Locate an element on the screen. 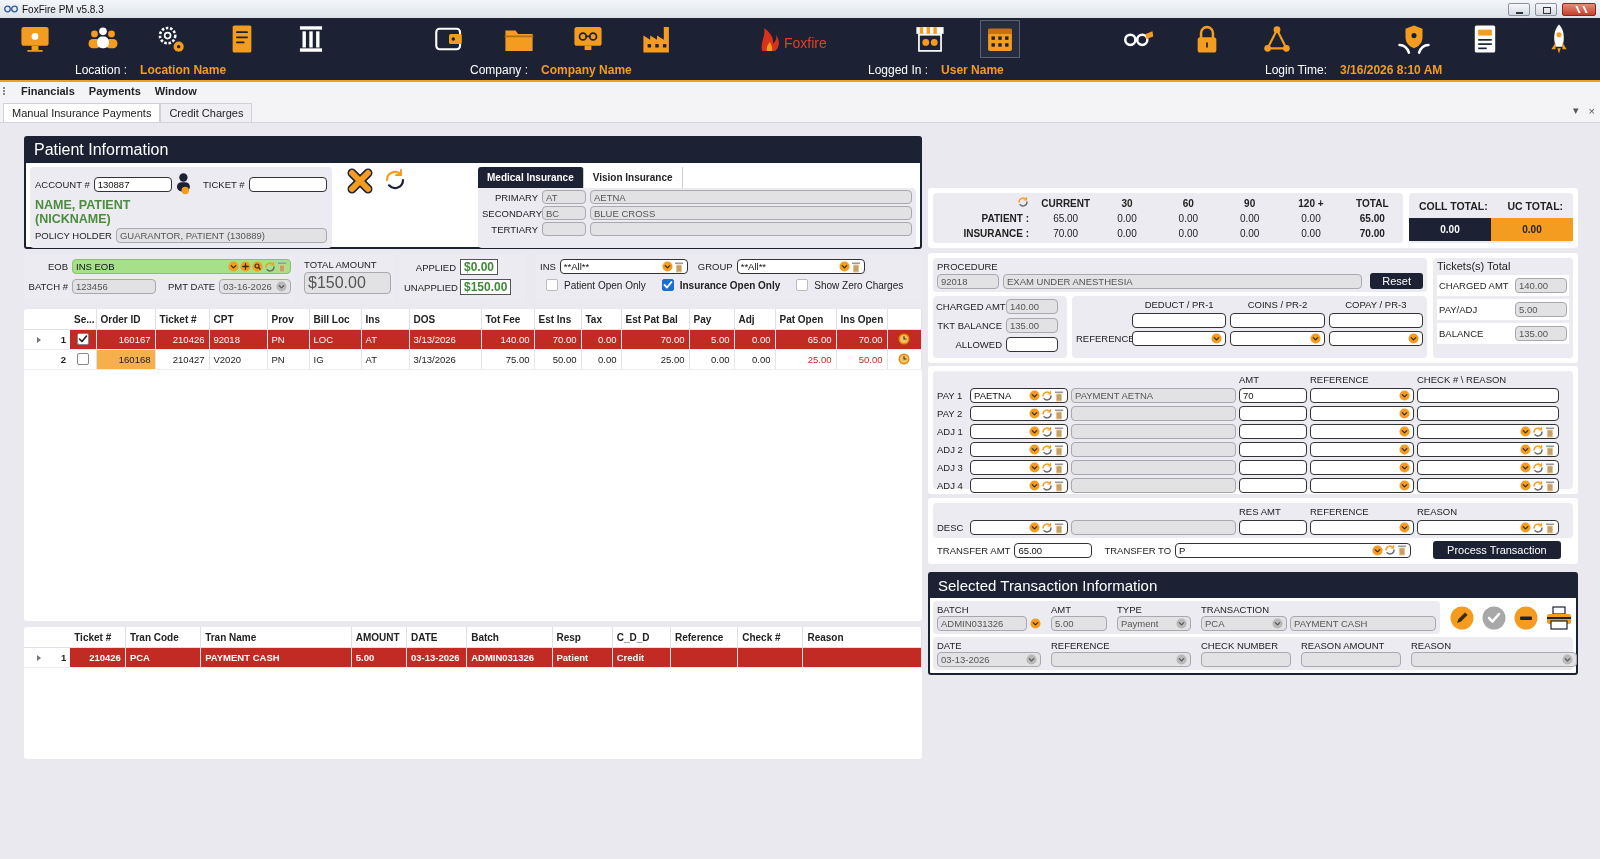  checkbox-label: Insurance Open Only is located at coordinates (730, 285).